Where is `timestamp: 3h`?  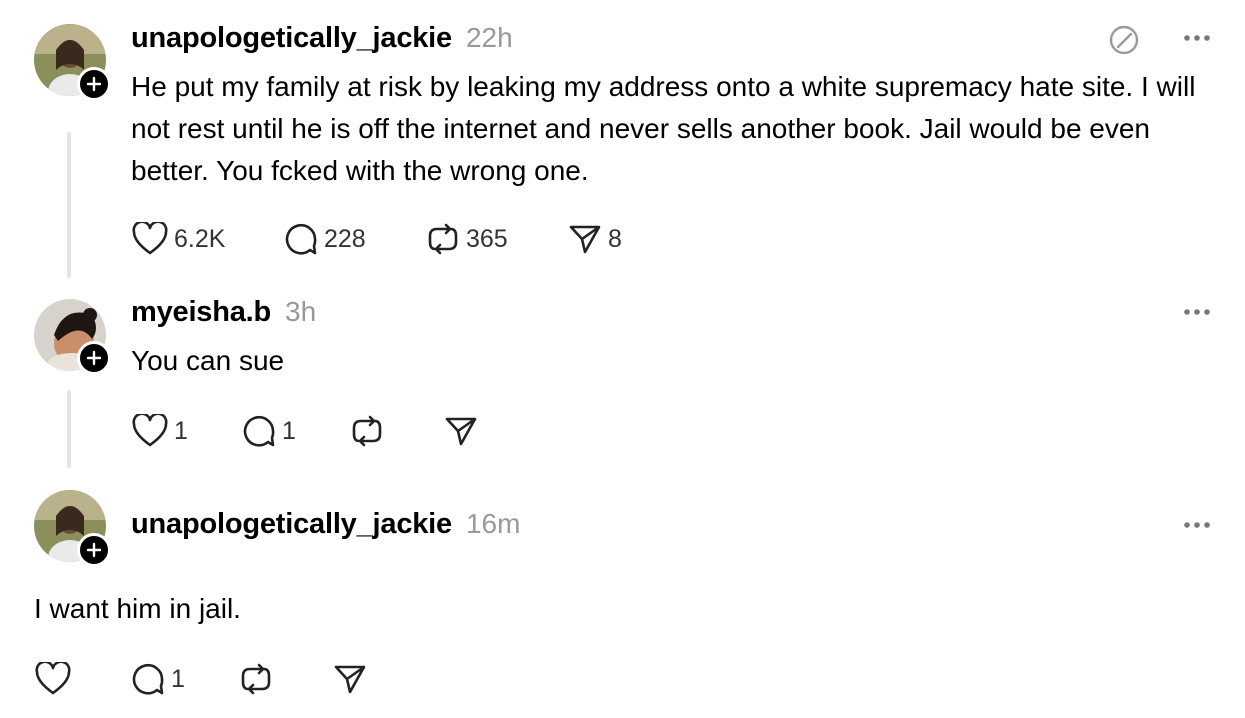 timestamp: 3h is located at coordinates (300, 312).